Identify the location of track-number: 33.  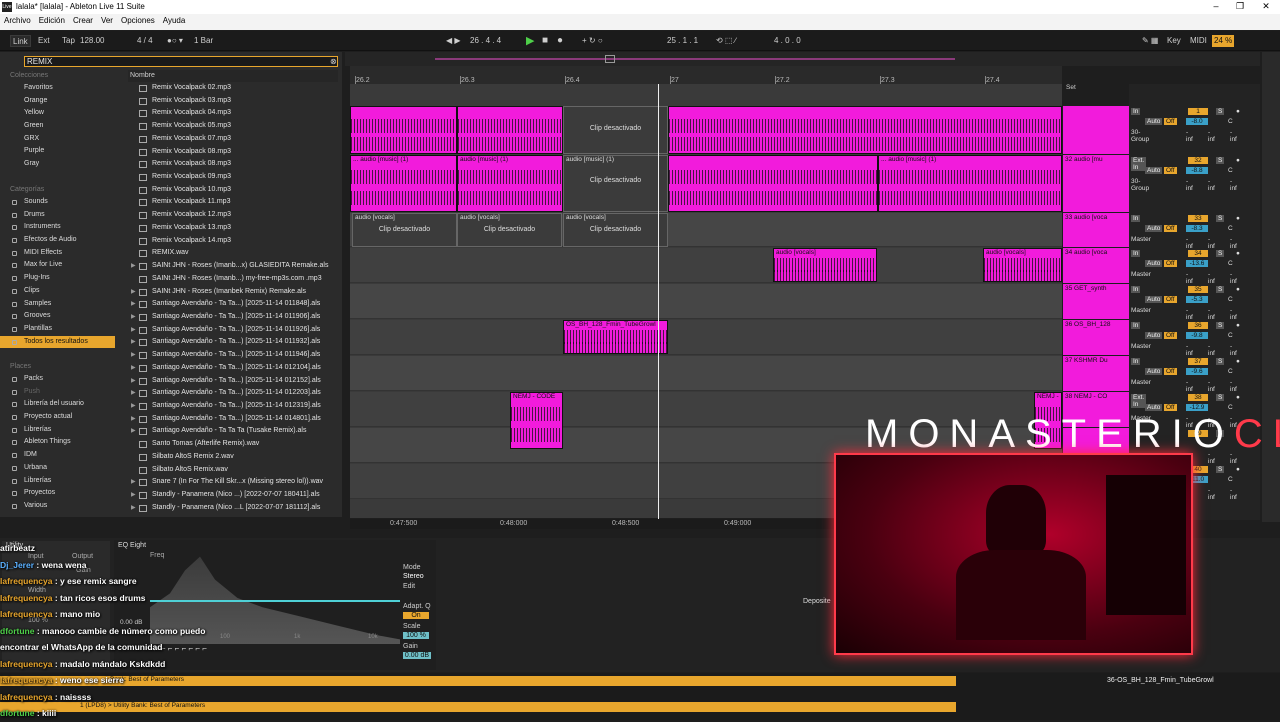
(1198, 218).